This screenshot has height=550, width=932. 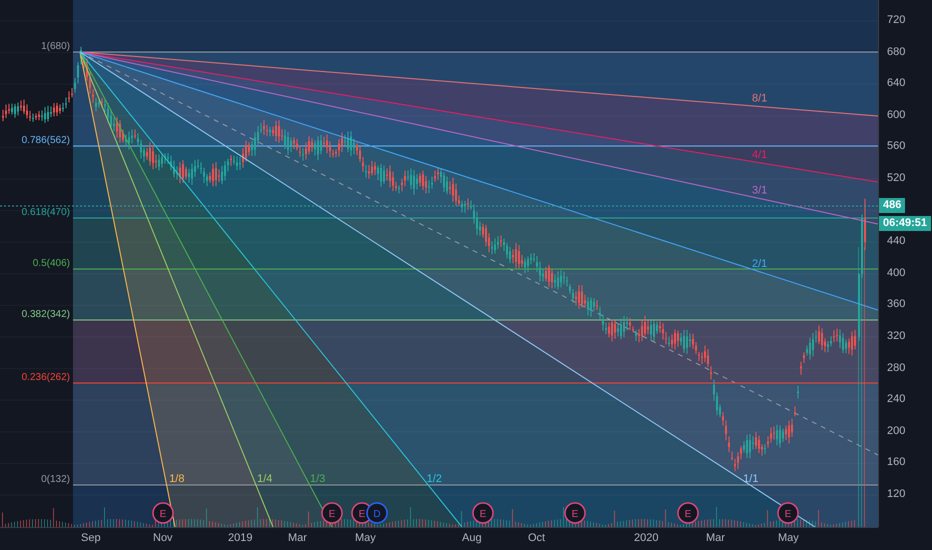 I want to click on fib-level-label: 0(132), so click(x=55, y=479).